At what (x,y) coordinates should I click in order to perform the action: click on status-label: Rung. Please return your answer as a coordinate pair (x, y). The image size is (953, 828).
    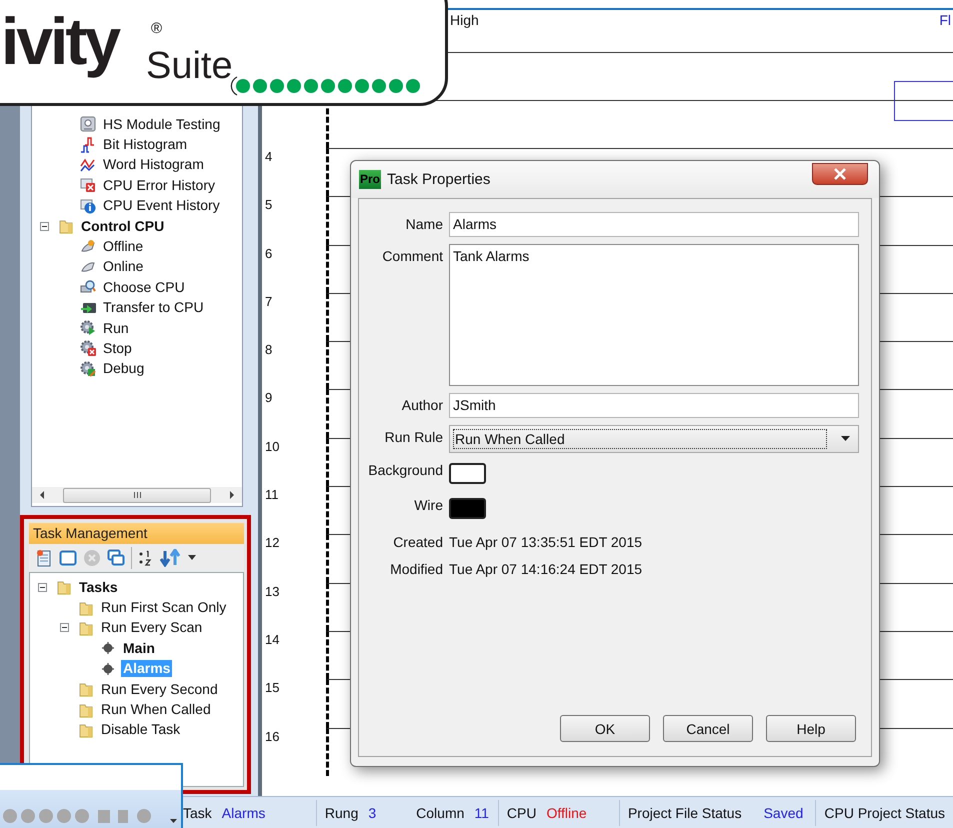
    Looking at the image, I should click on (341, 812).